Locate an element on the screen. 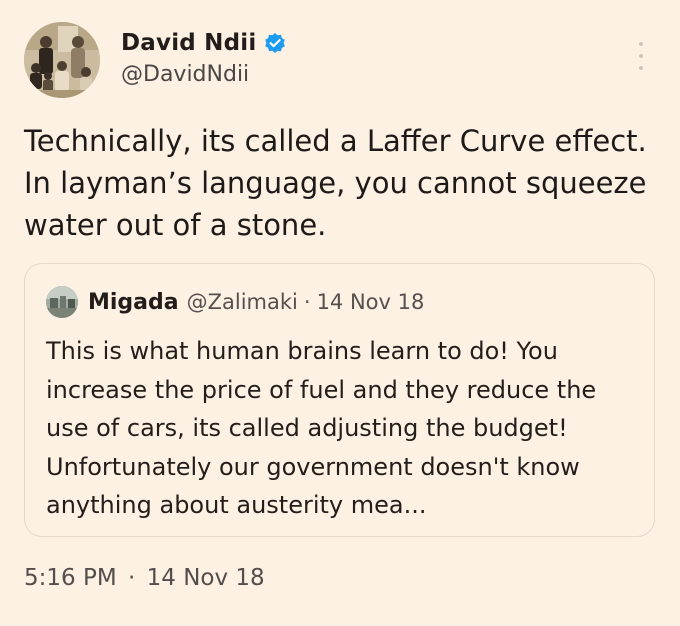 Image resolution: width=680 pixels, height=626 pixels. tweet-header: David Ndii @DavidNdii is located at coordinates (340, 62).